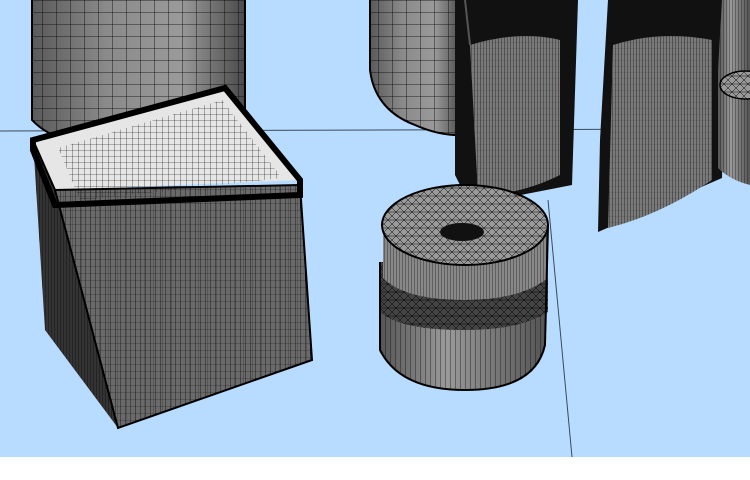 This screenshot has height=480, width=750. I want to click on status-bar, so click(375, 468).